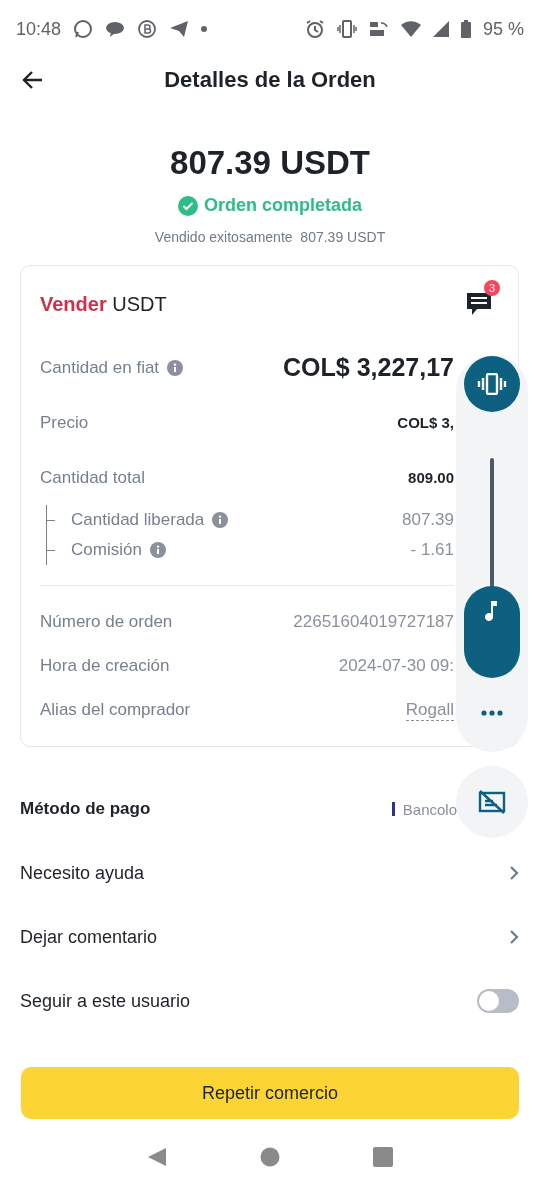  Describe the element at coordinates (492, 802) in the screenshot. I see `captions-off-icon` at that location.